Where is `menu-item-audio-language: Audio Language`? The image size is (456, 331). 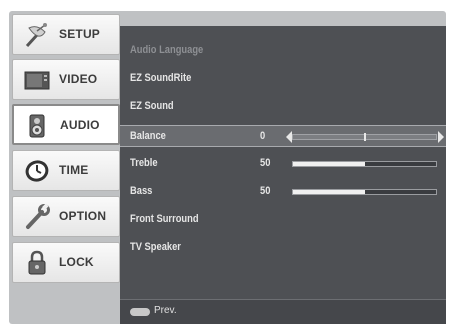
menu-item-audio-language: Audio Language is located at coordinates (283, 51).